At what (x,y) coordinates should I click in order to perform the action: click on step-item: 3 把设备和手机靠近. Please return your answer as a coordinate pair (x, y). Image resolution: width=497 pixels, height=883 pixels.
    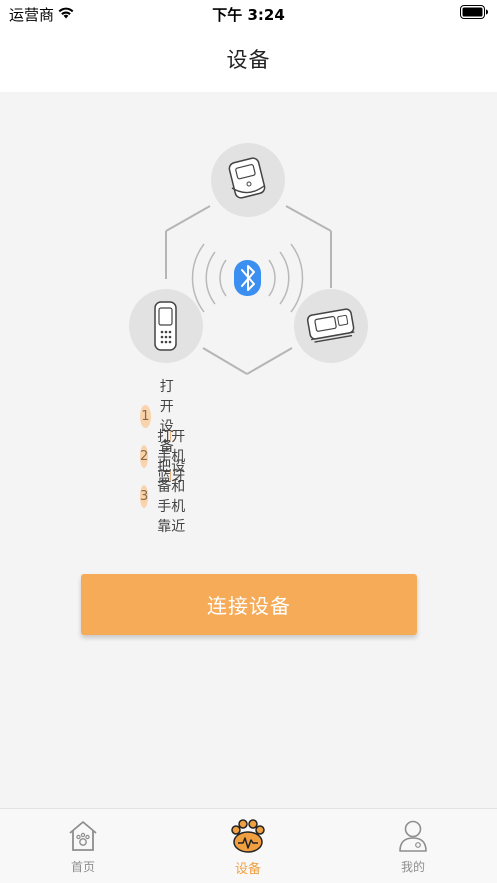
    Looking at the image, I should click on (163, 497).